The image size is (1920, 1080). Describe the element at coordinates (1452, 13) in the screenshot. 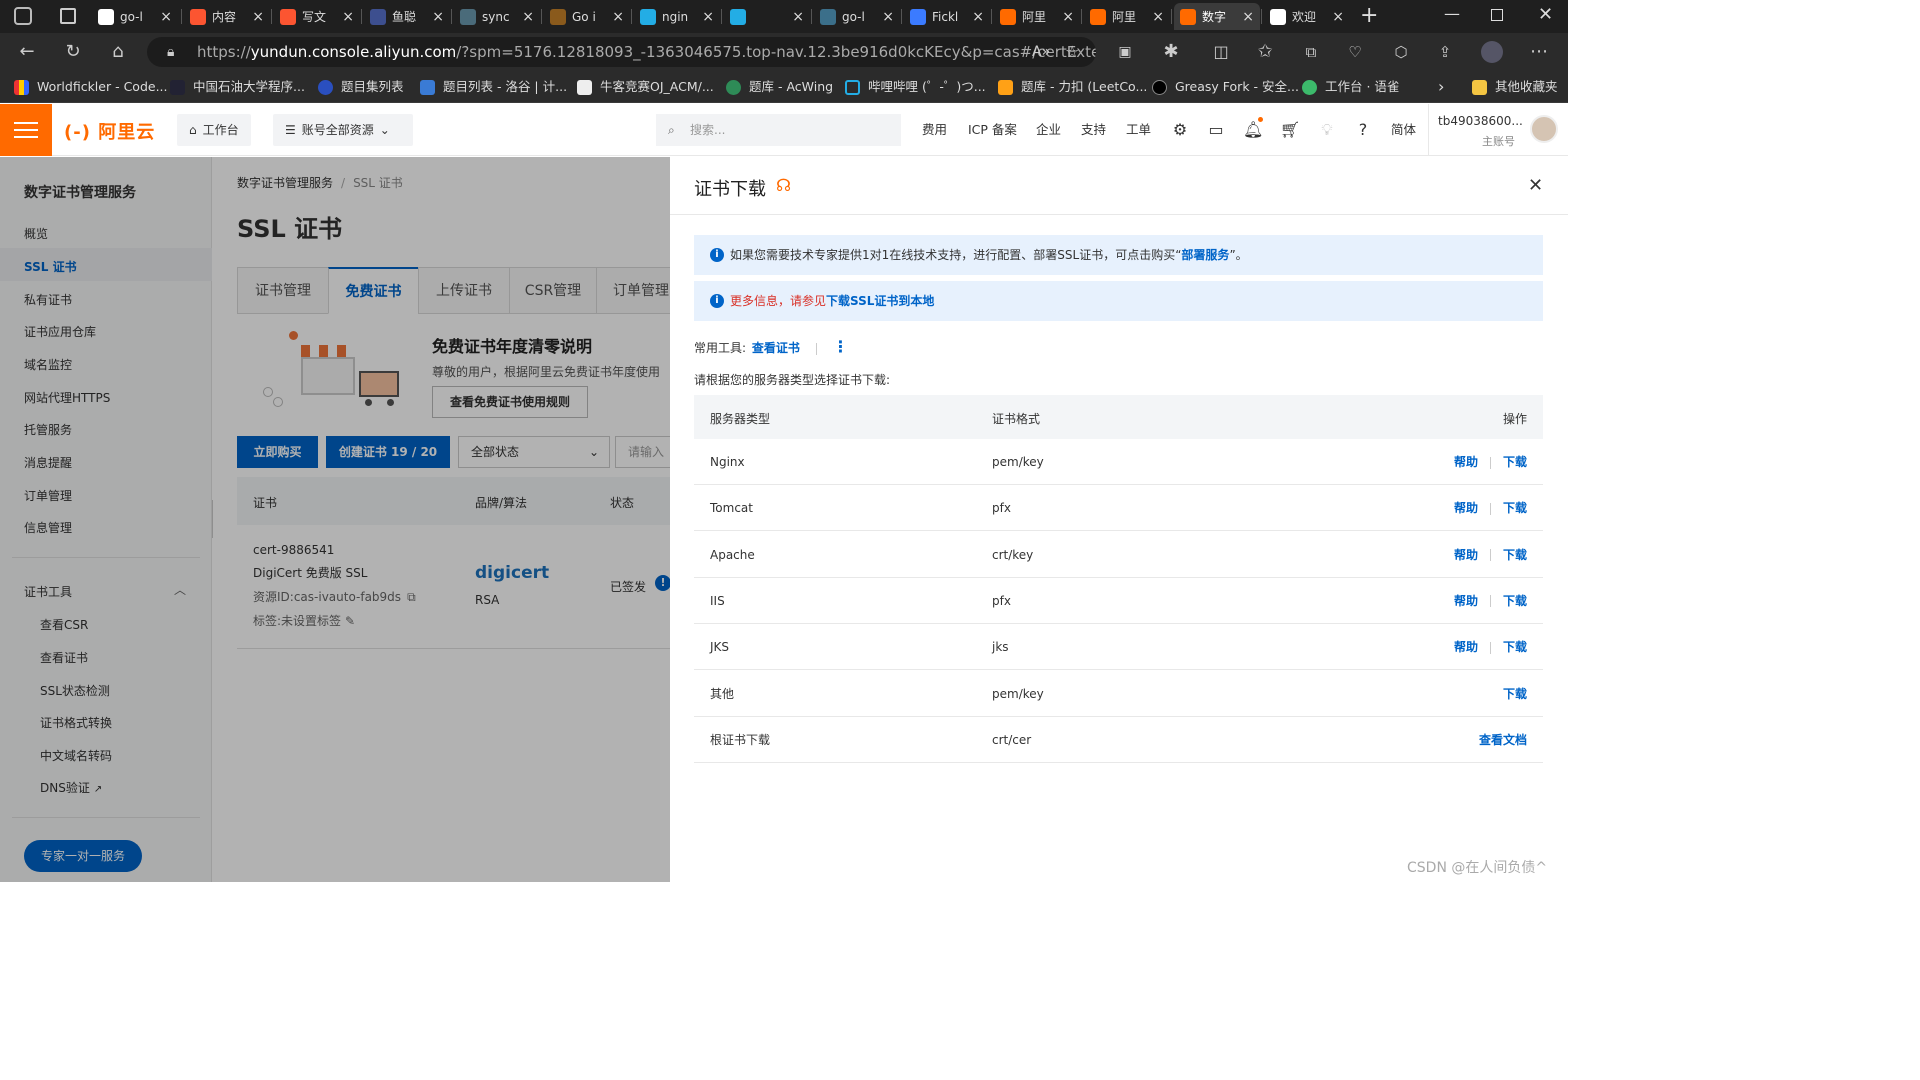

I see `minimize-icon: —` at that location.